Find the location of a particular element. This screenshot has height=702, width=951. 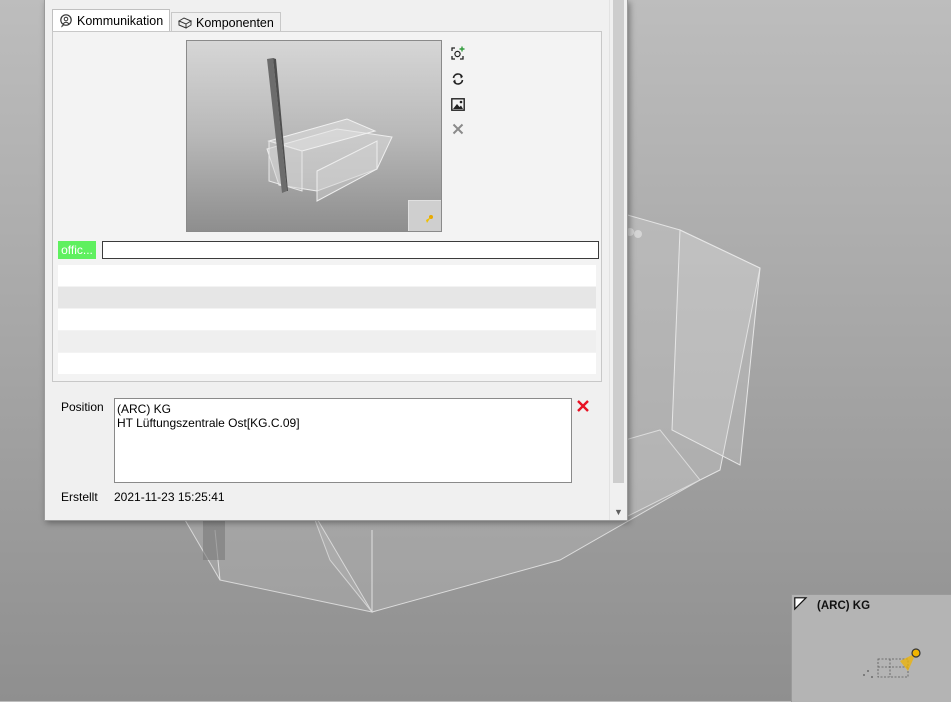

scroll-down-icon: ▼ is located at coordinates (618, 511).